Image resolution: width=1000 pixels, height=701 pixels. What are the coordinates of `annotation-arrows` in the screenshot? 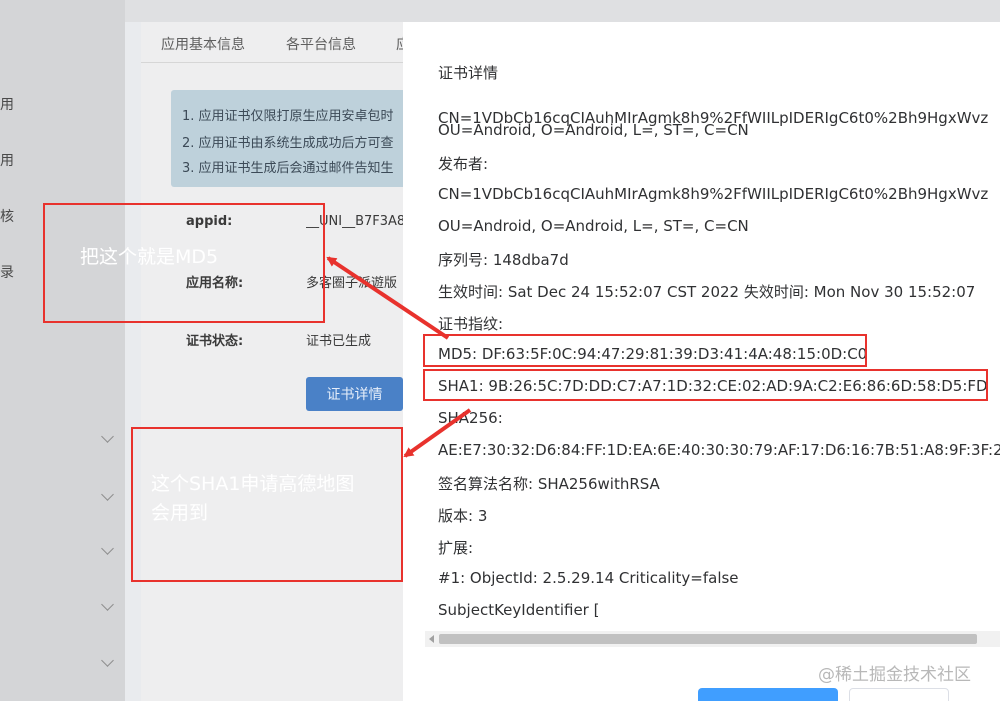 It's located at (399, 357).